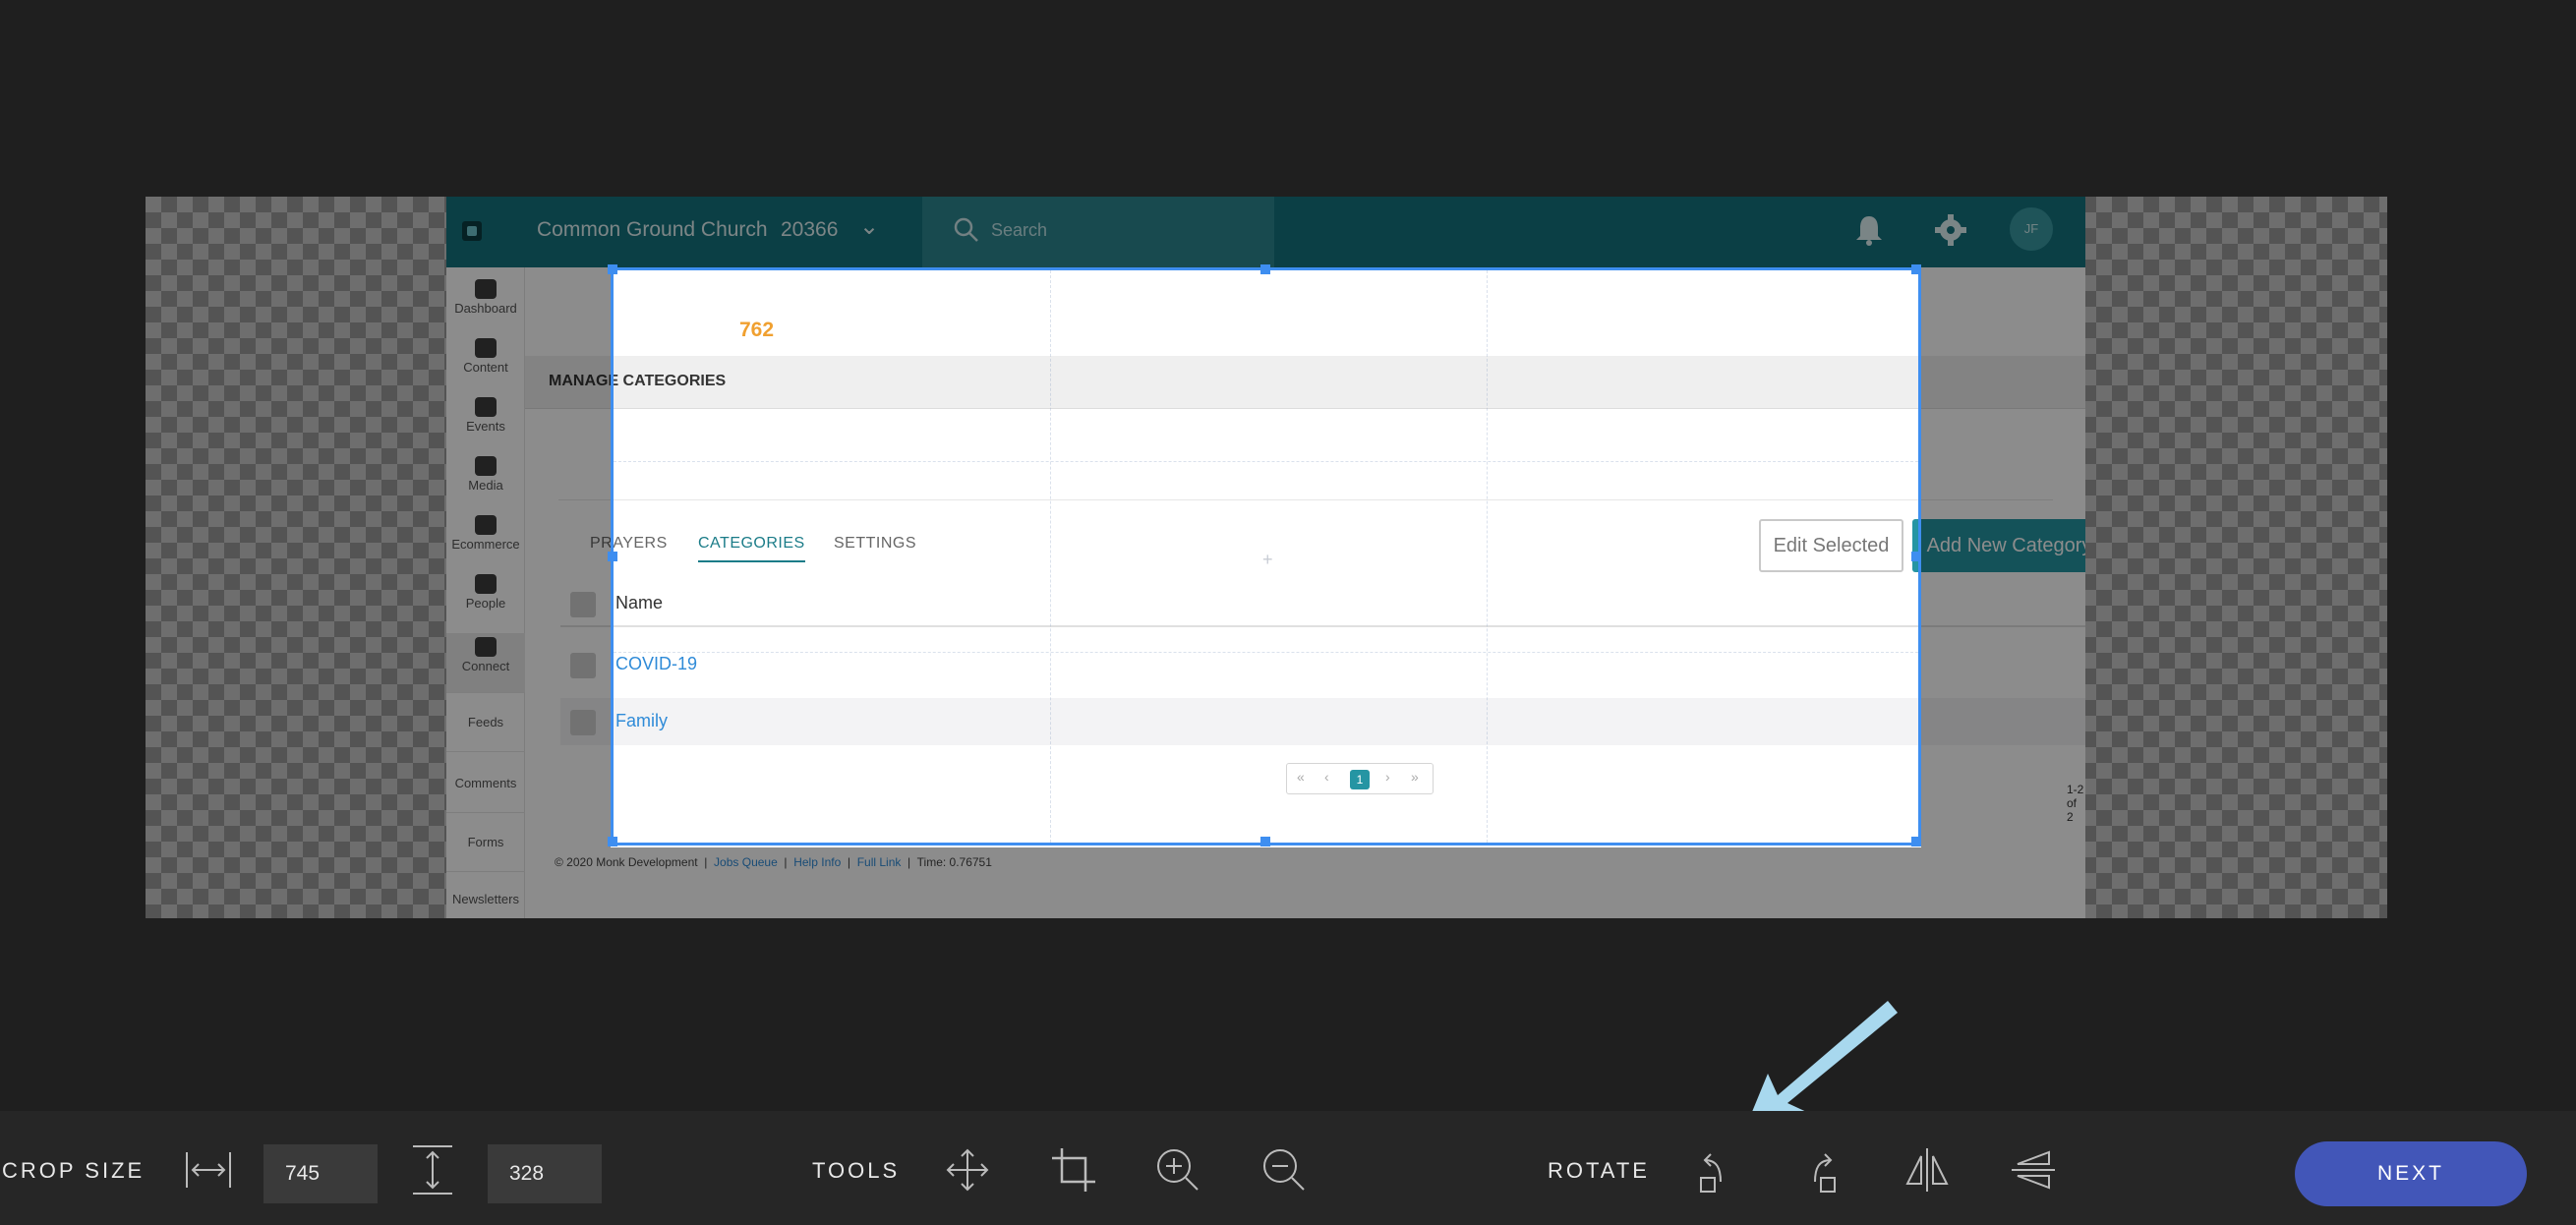 This screenshot has width=2576, height=1225. Describe the element at coordinates (967, 1169) in the screenshot. I see `move-icon` at that location.